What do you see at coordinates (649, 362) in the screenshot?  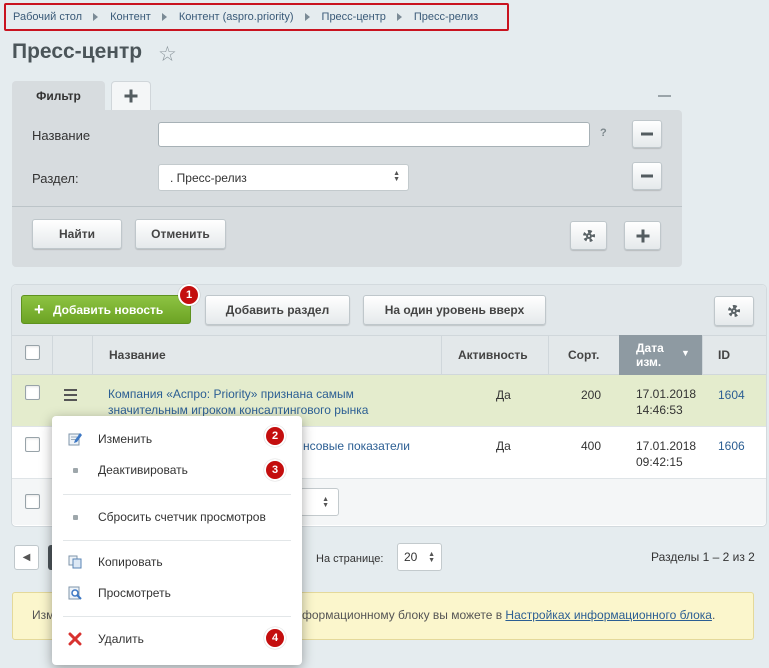 I see `column-header-date-line2: изм.` at bounding box center [649, 362].